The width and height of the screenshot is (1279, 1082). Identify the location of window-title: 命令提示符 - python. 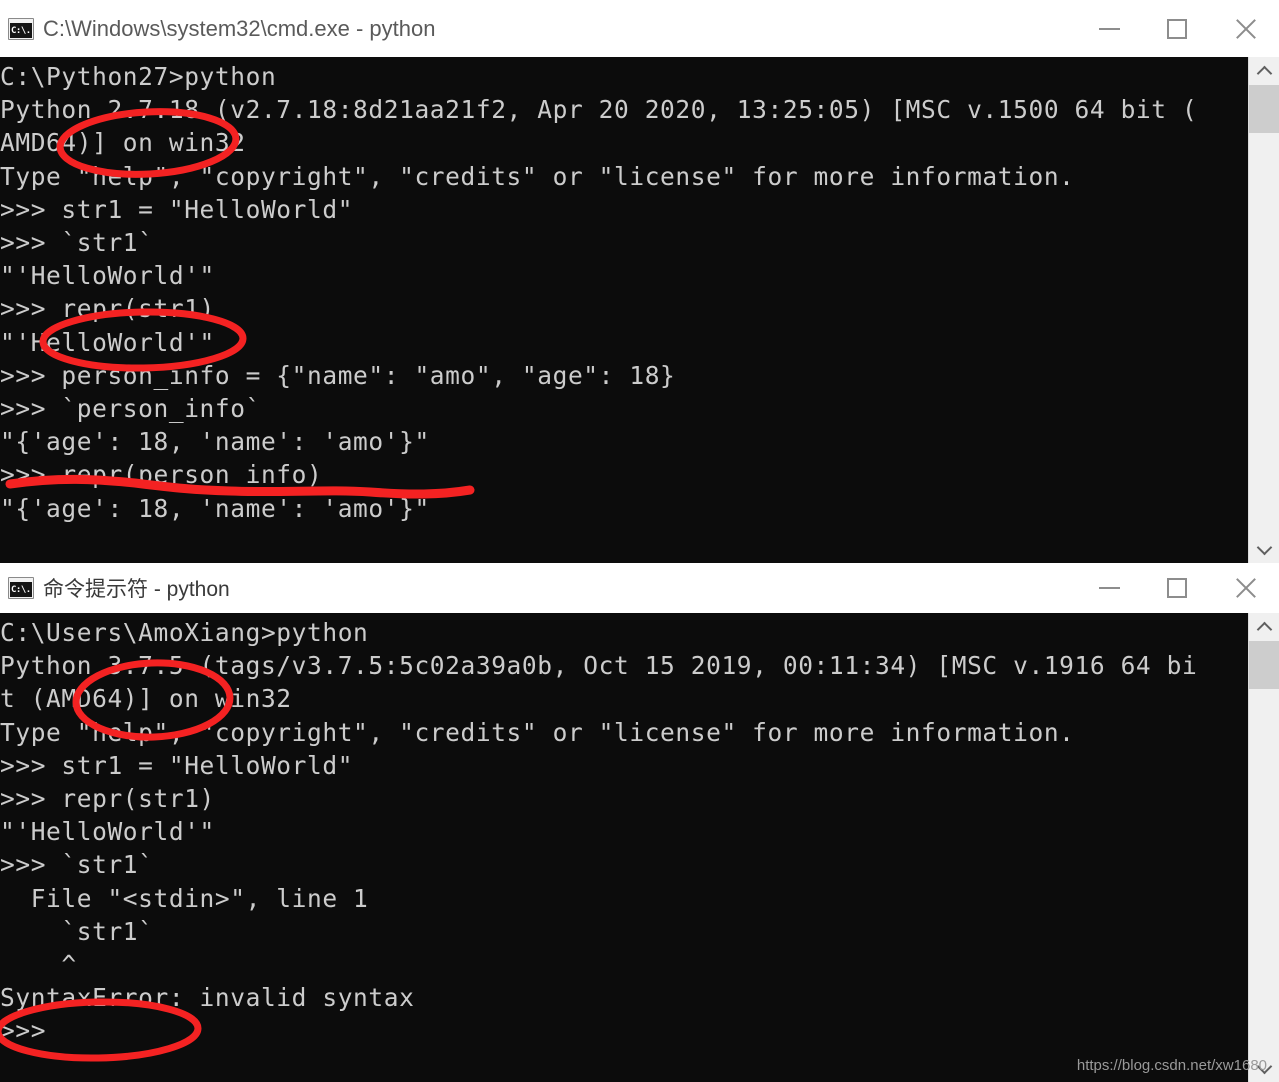
(136, 589).